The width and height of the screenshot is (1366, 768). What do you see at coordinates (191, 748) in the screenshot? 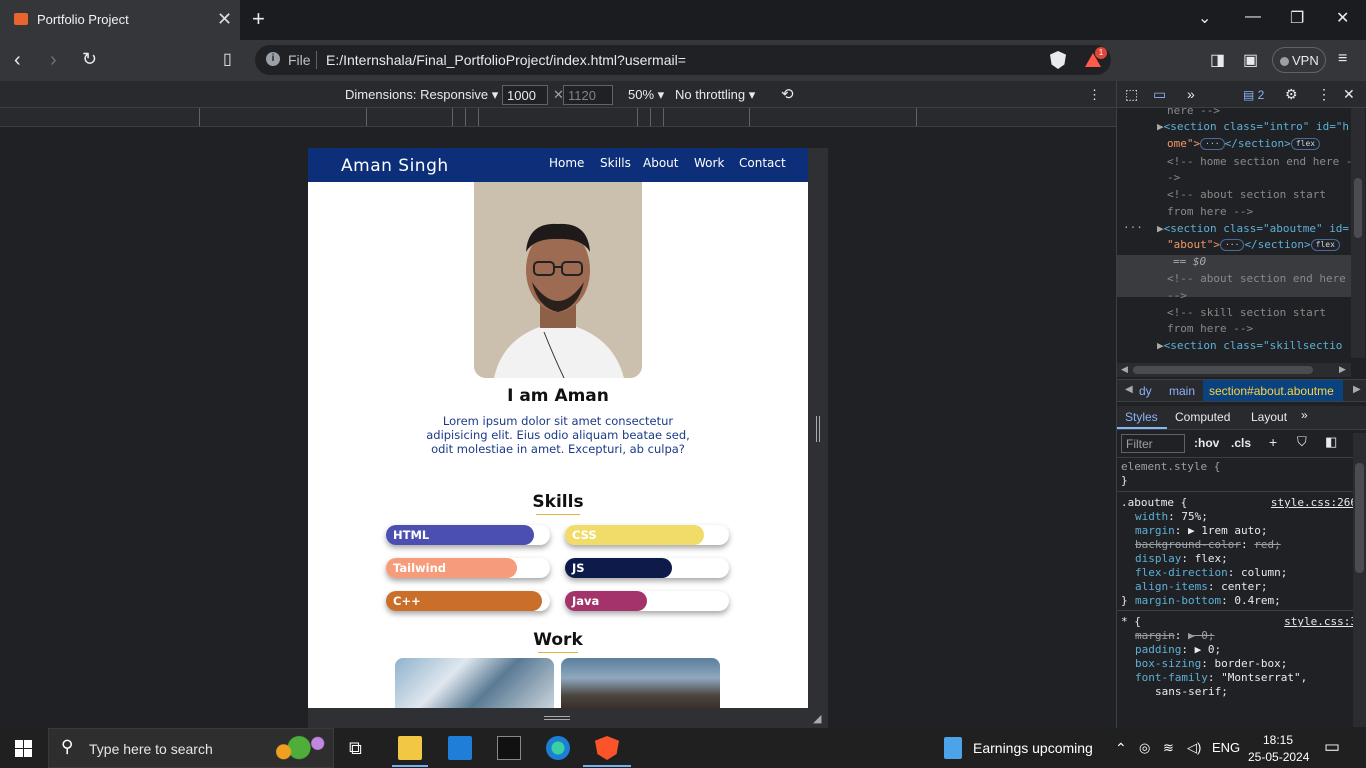
I see `taskbar-search: ⚲ Type here to search` at bounding box center [191, 748].